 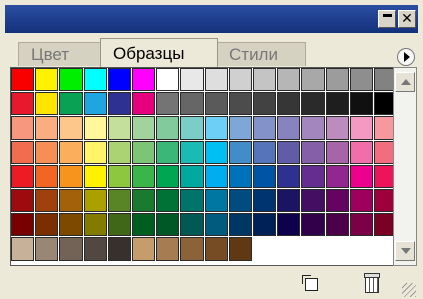 I want to click on tab-styles: Стили, so click(x=261, y=54).